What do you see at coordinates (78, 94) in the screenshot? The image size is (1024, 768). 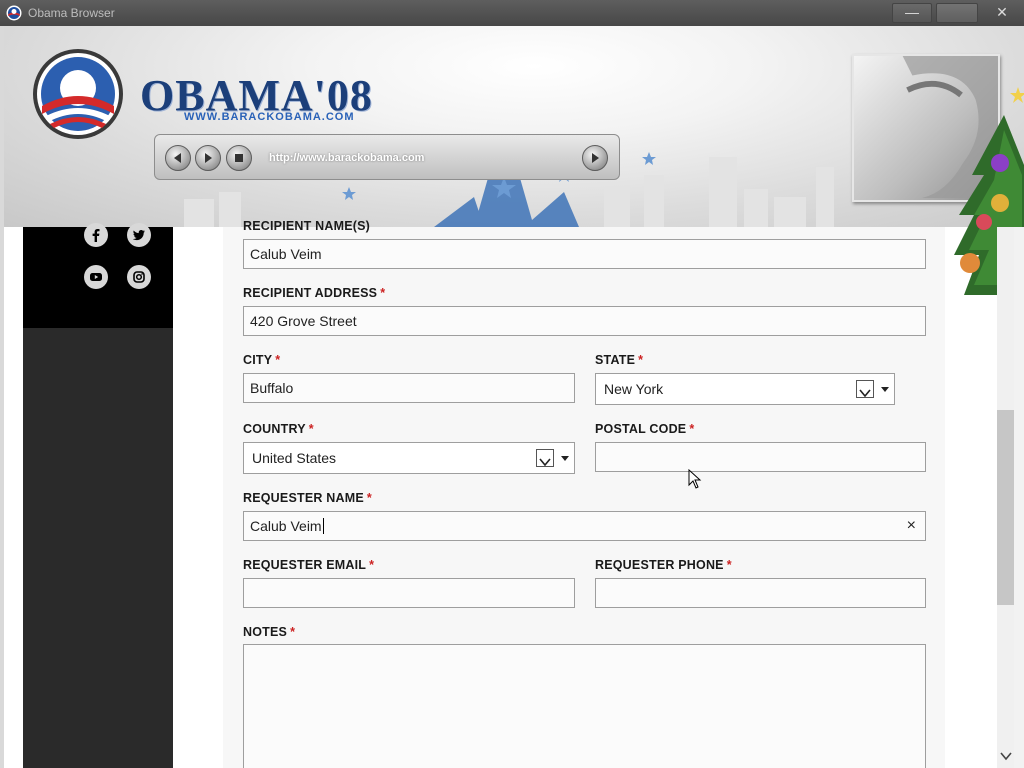 I see `obama-logo-icon` at bounding box center [78, 94].